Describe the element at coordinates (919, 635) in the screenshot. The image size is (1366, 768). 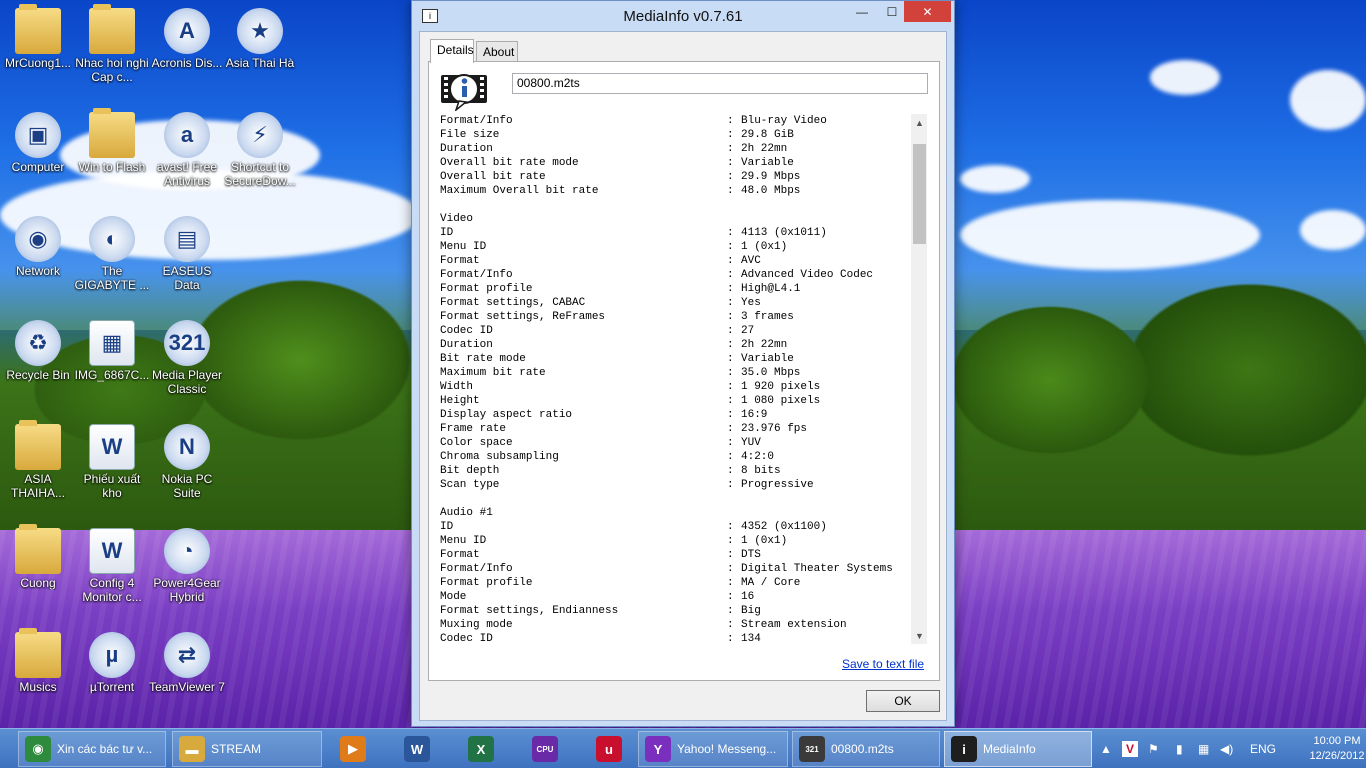
I see `scroll-down-arrow-icon: ▼` at that location.